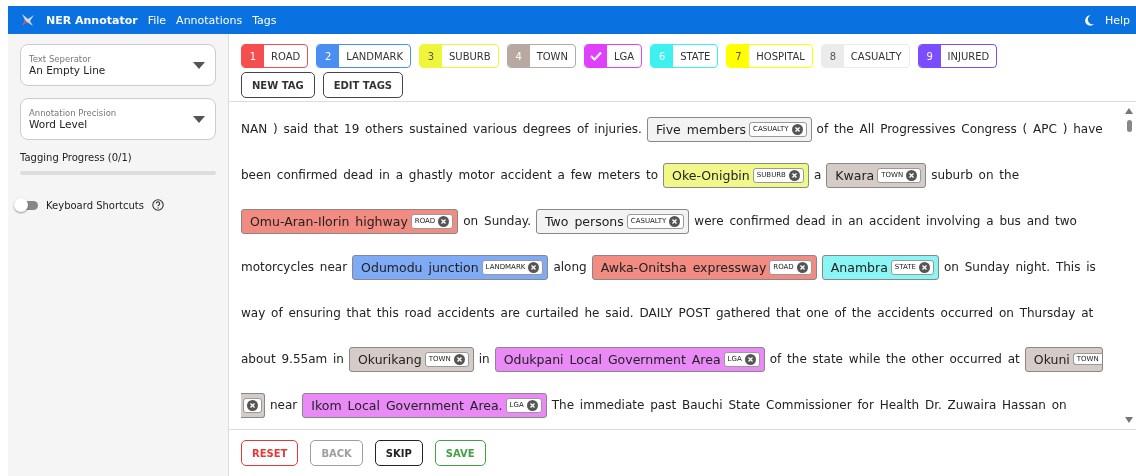 The height and width of the screenshot is (476, 1136). What do you see at coordinates (667, 313) in the screenshot?
I see `text-span: way of ensuring that this road accidents are curtailed he said. DAILY POST gathered that one of the accidents occurred on Thursday at` at bounding box center [667, 313].